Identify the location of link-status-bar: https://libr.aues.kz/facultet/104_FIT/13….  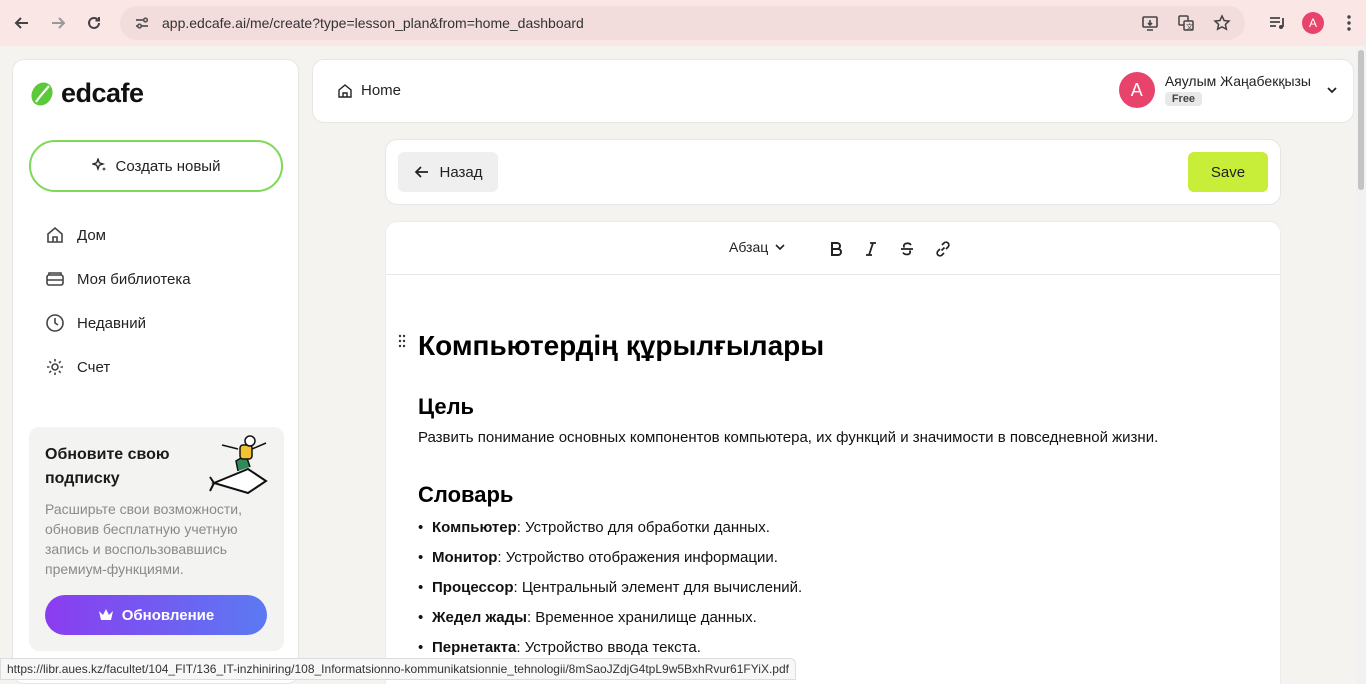
(398, 669).